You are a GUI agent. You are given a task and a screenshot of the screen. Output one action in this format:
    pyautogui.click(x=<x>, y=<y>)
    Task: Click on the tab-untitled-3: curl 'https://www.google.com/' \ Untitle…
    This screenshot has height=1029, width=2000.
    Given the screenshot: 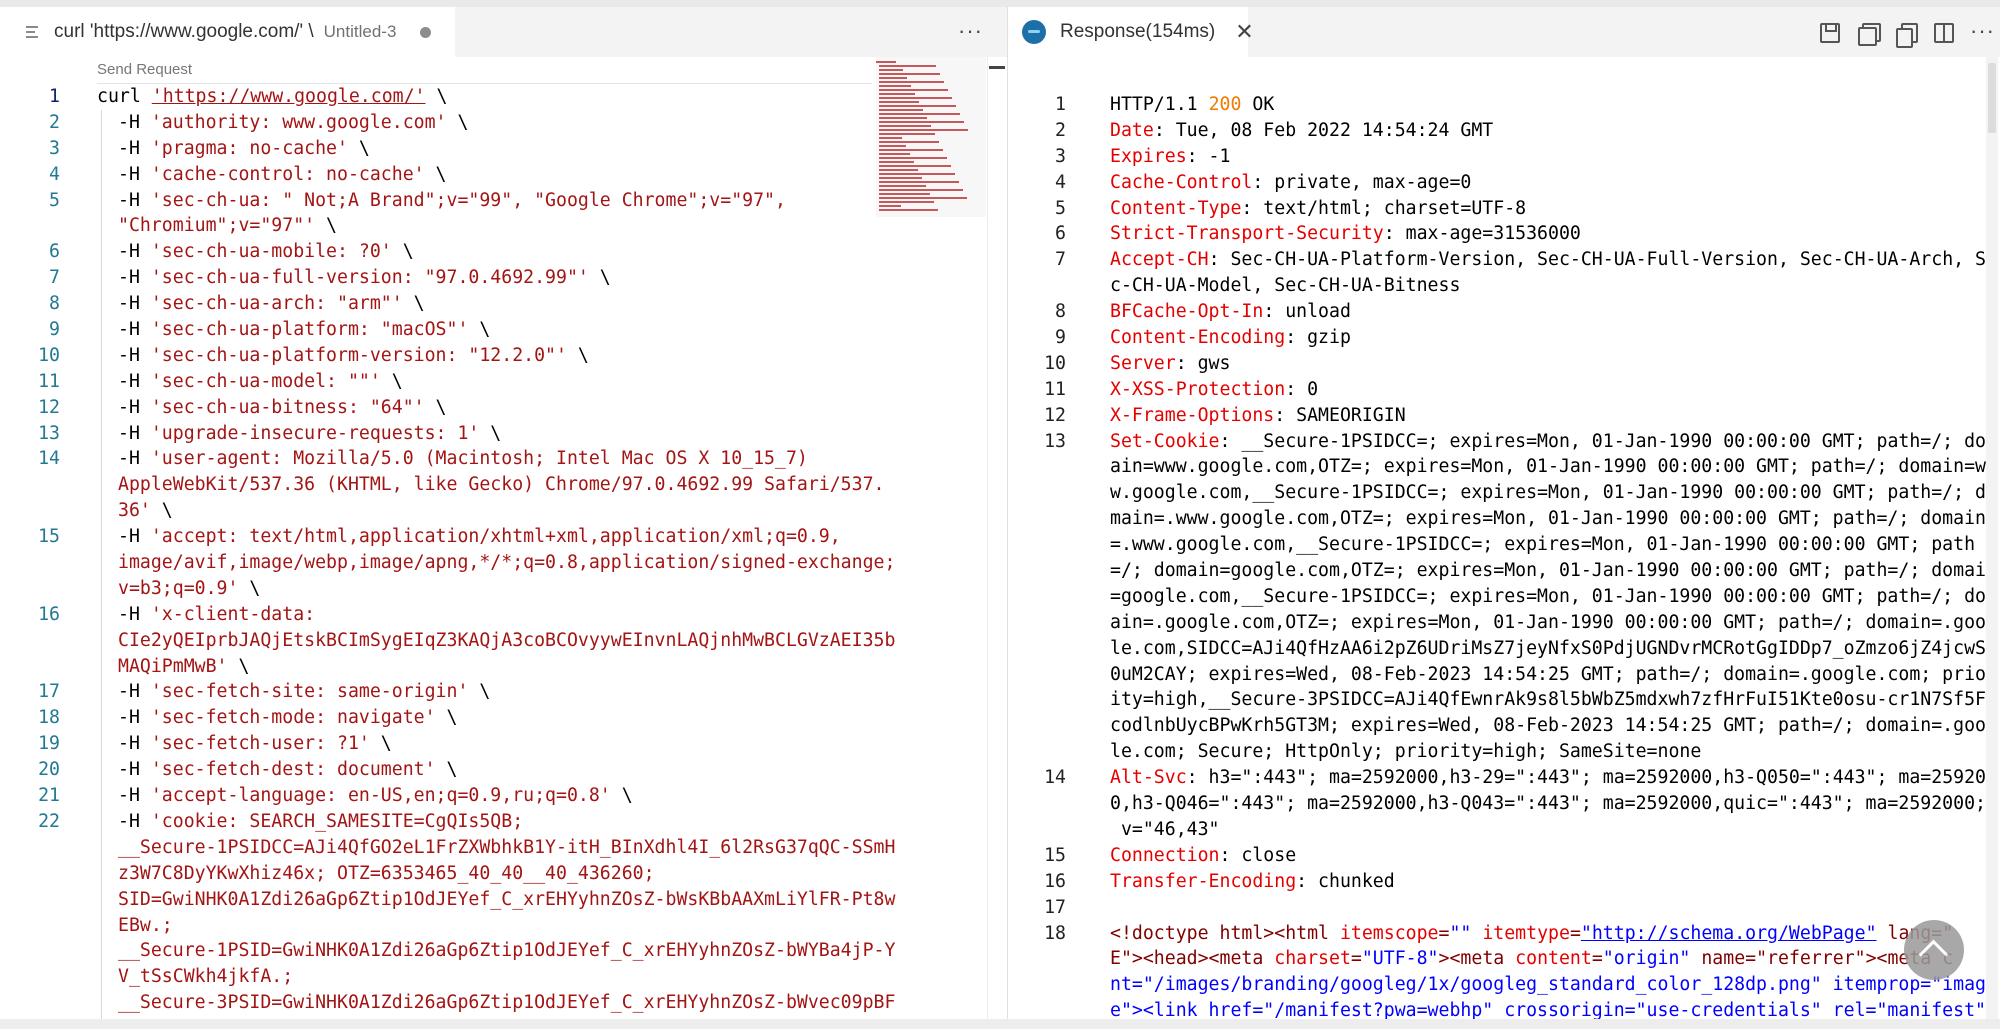 What is the action you would take?
    pyautogui.click(x=227, y=32)
    